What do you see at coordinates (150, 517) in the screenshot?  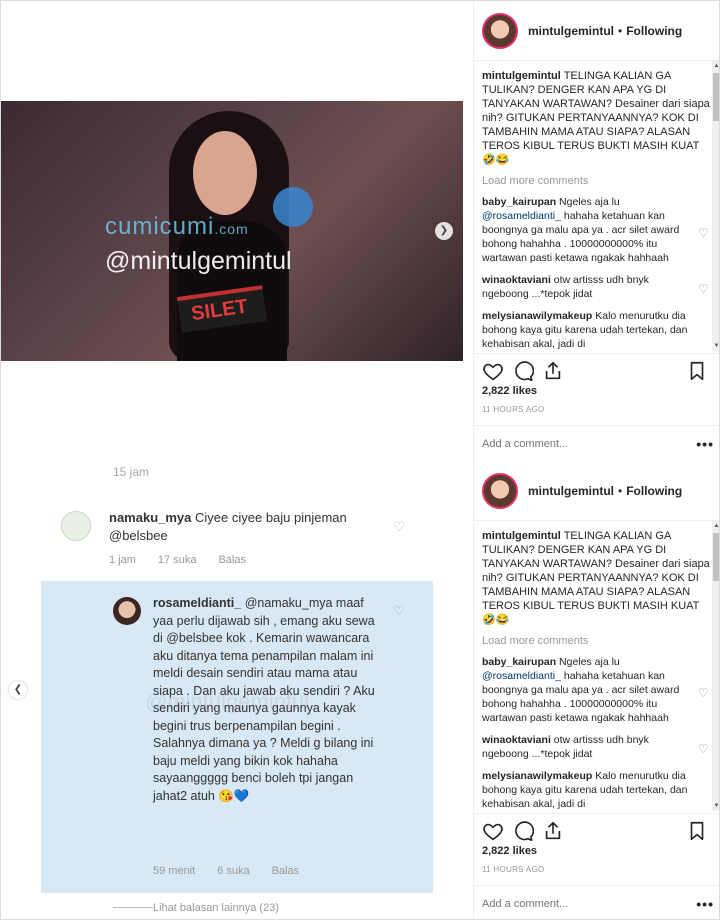 I see `screenshot-user: namaku_mya` at bounding box center [150, 517].